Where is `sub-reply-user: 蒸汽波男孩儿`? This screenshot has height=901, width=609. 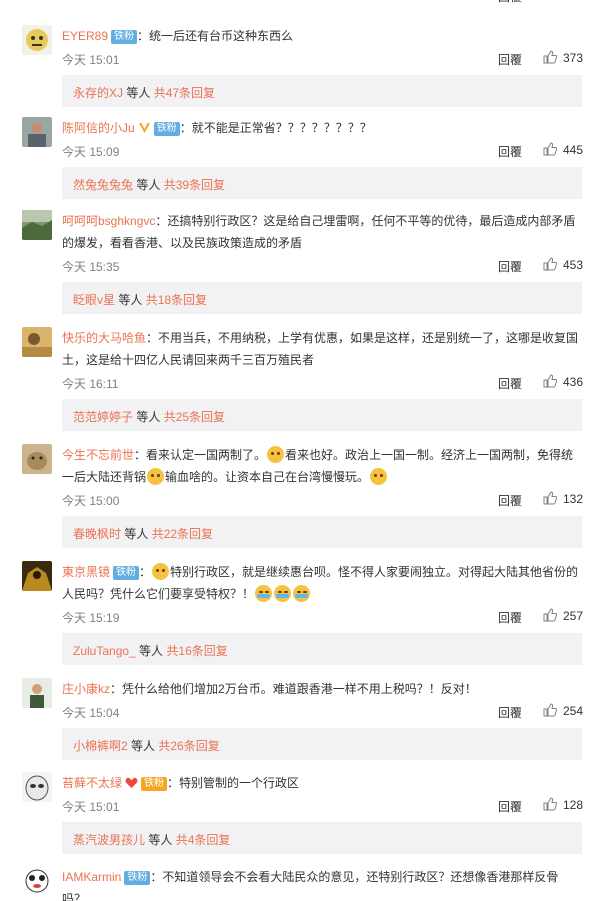
sub-reply-user: 蒸汽波男孩儿 is located at coordinates (109, 840).